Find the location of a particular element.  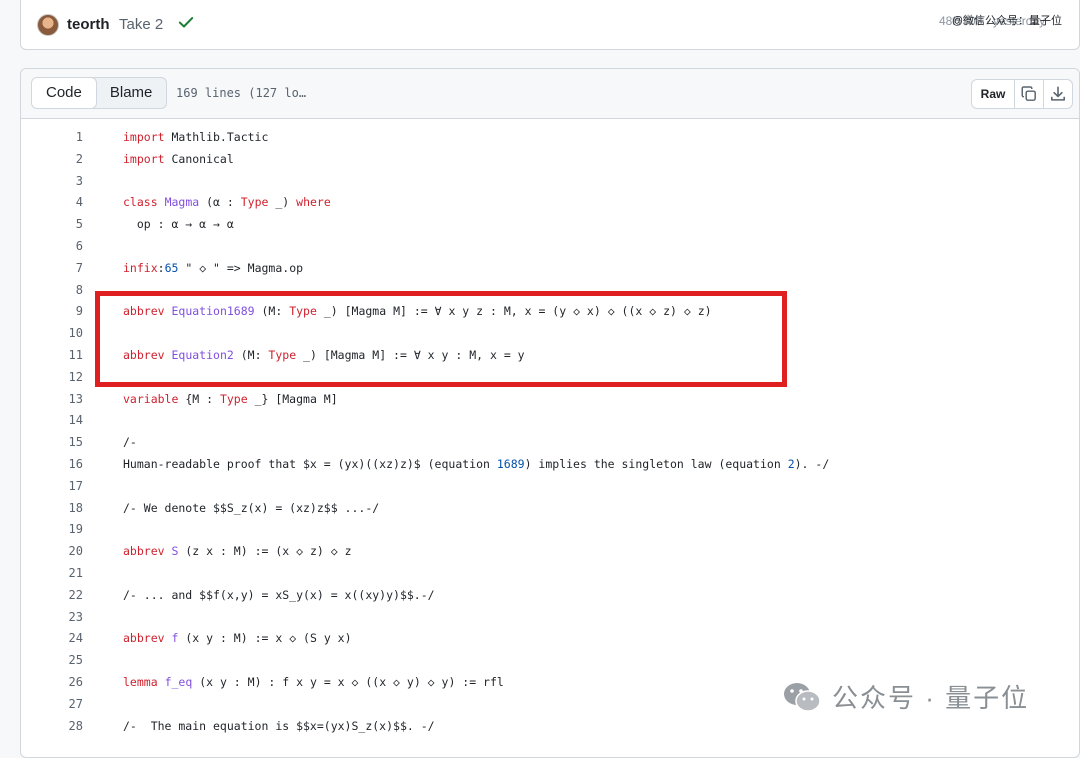

file-actions: Raw is located at coordinates (1022, 94).